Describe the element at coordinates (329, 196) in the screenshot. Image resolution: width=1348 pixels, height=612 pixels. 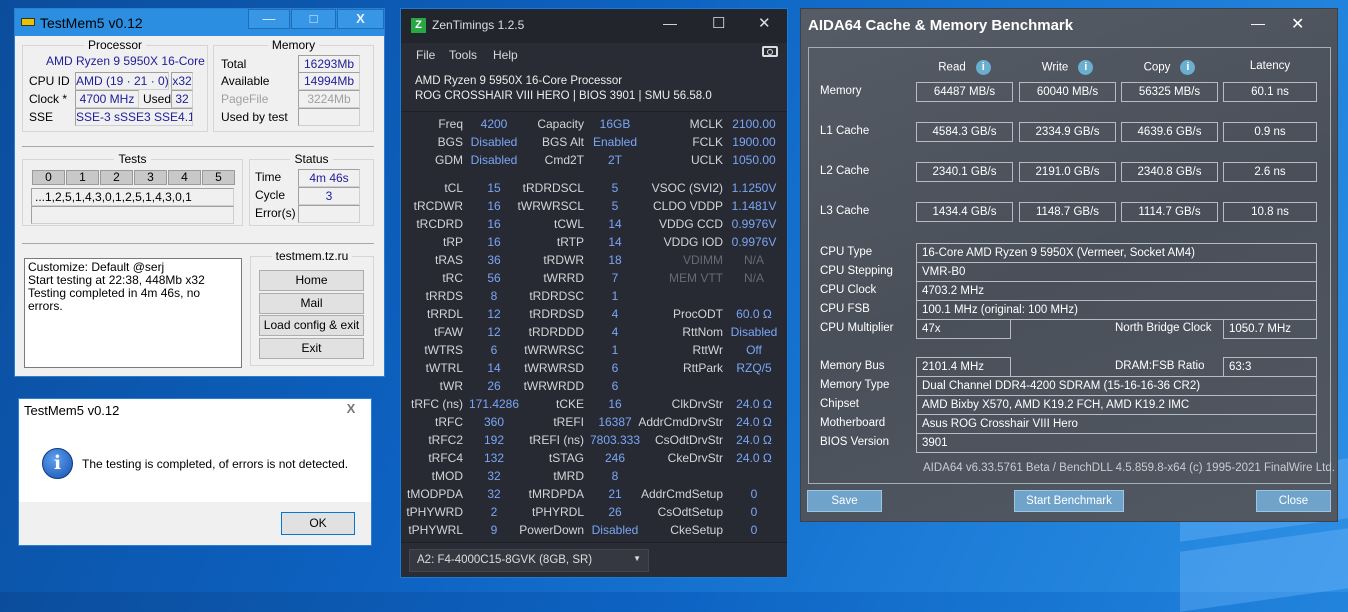
I see `cycle-value: 3` at that location.